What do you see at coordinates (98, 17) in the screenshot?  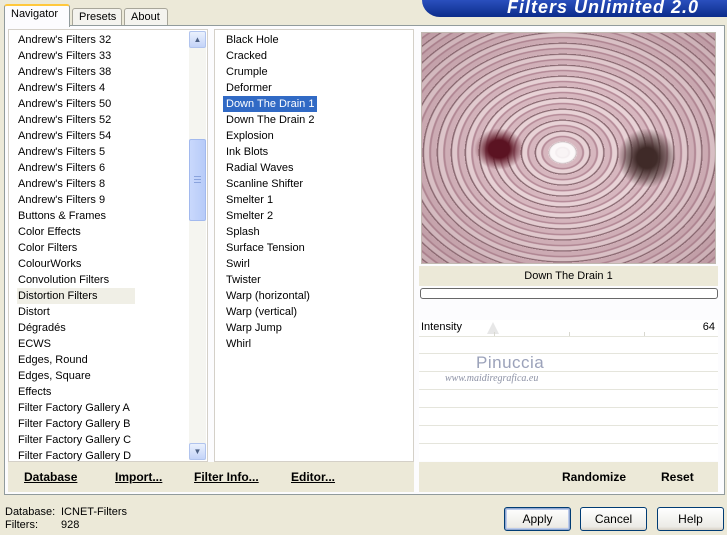 I see `tab-presets-label: Presets` at bounding box center [98, 17].